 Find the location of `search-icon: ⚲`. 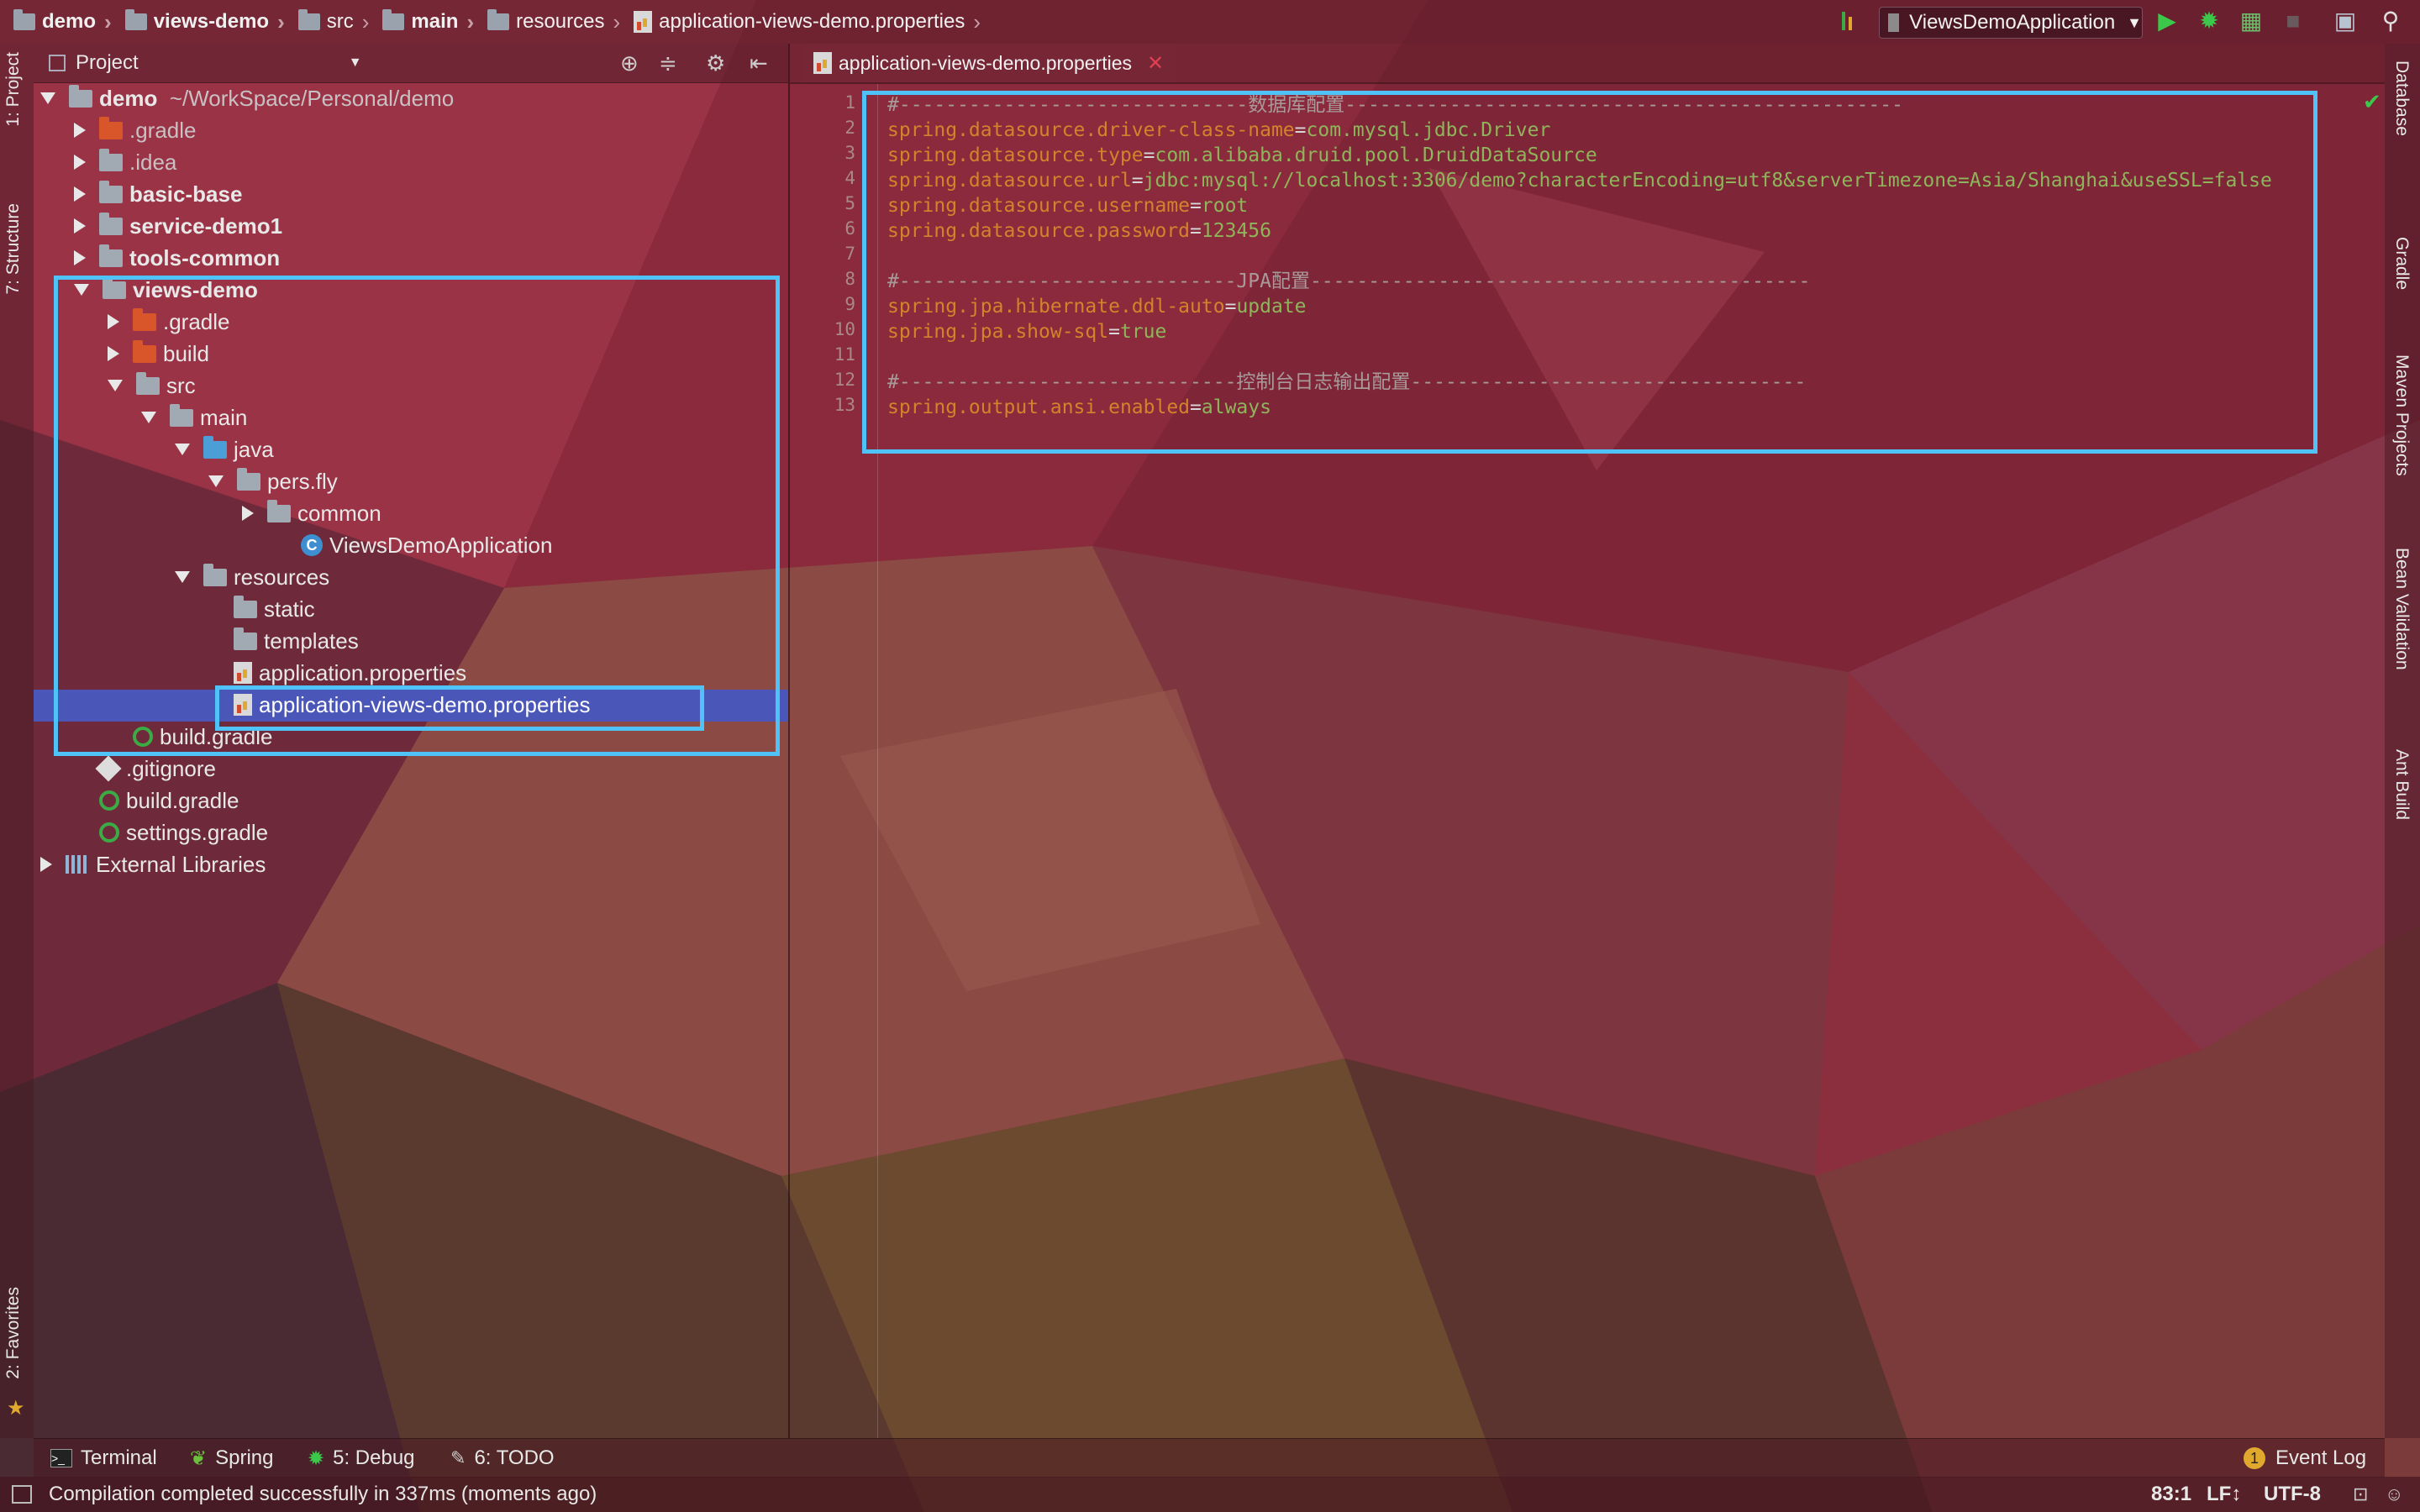

search-icon: ⚲ is located at coordinates (2390, 21).